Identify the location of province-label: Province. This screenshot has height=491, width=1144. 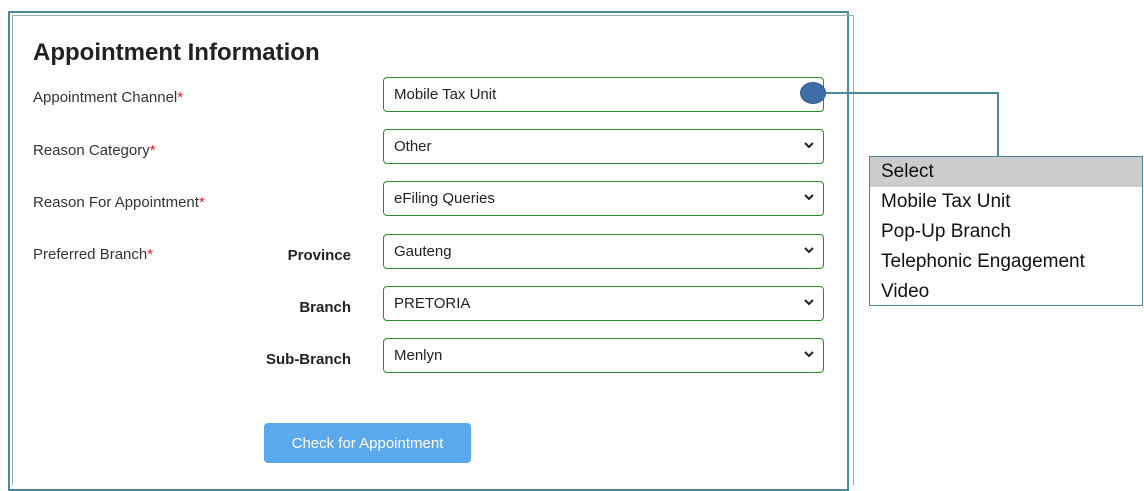
(319, 255).